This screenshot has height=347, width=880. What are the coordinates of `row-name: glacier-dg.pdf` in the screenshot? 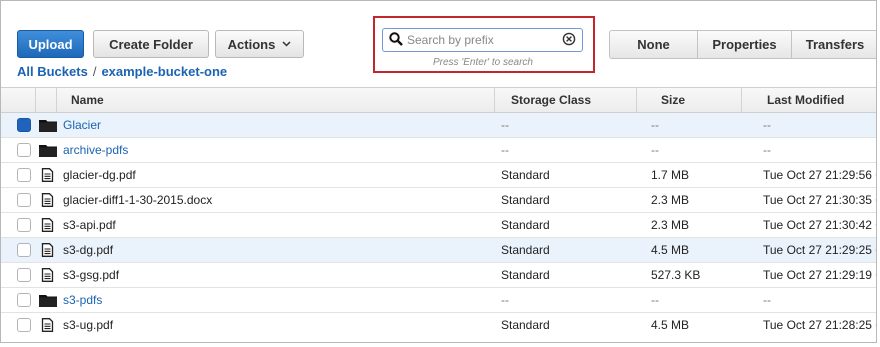 It's located at (99, 175).